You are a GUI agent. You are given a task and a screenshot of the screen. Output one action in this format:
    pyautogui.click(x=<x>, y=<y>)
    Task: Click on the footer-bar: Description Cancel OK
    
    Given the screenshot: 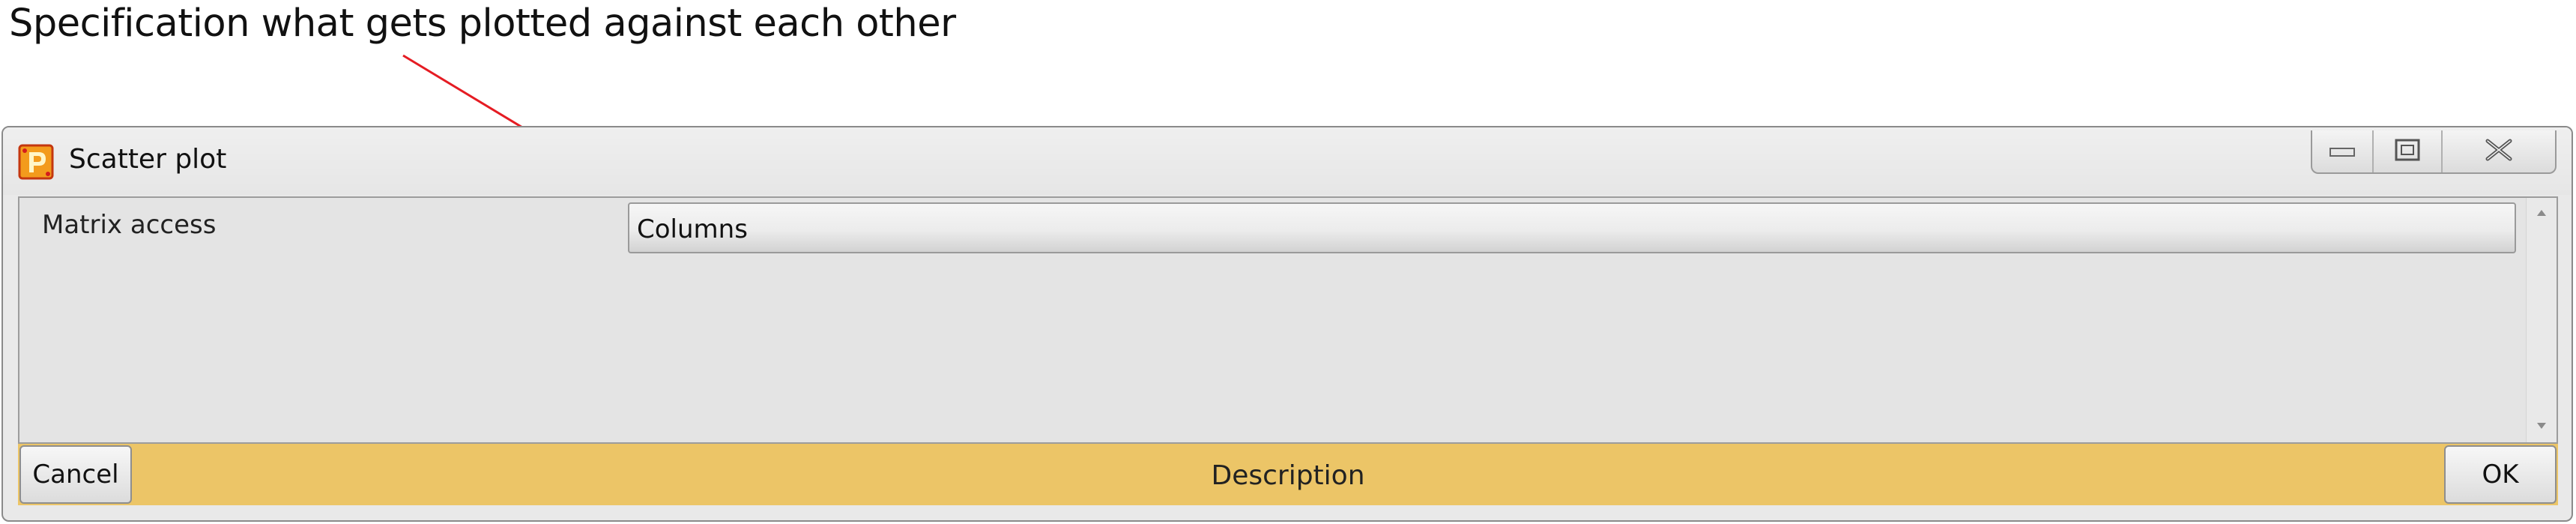 What is the action you would take?
    pyautogui.click(x=1288, y=474)
    